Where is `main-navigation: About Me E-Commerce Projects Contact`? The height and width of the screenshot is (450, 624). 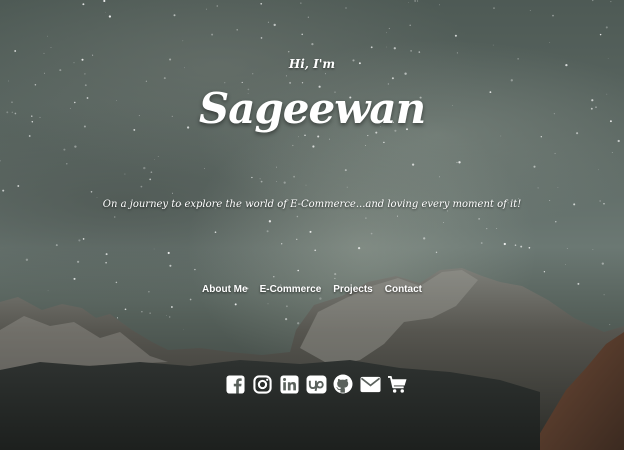
main-navigation: About Me E-Commerce Projects Contact is located at coordinates (312, 289).